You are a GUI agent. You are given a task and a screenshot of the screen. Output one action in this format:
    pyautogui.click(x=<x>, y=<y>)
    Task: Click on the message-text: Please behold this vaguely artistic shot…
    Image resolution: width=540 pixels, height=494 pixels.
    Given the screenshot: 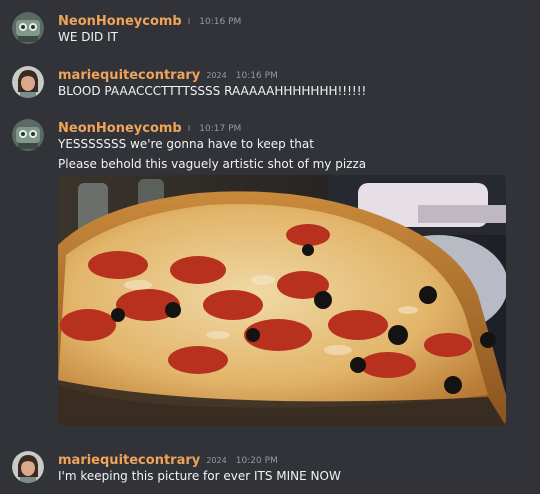 What is the action you would take?
    pyautogui.click(x=212, y=164)
    